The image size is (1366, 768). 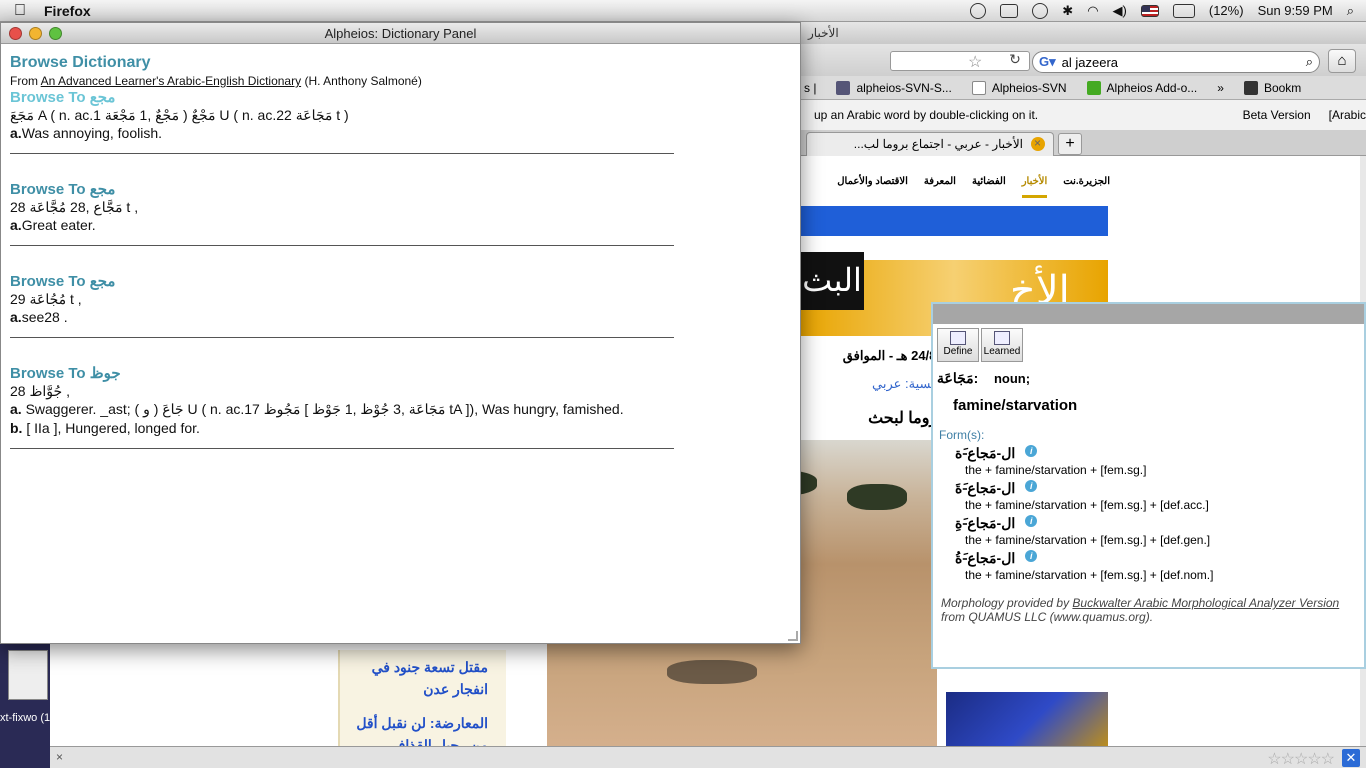 What do you see at coordinates (1086, 187) in the screenshot?
I see `nav-item: الجزيرة.نت` at bounding box center [1086, 187].